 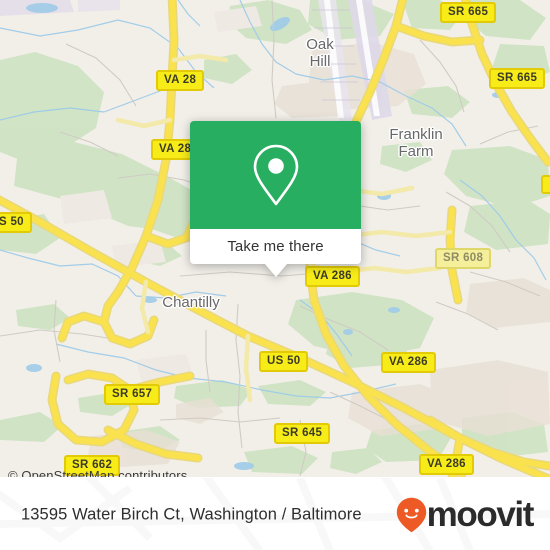 I want to click on road-shield-va-286-lower: VA 286, so click(x=446, y=464).